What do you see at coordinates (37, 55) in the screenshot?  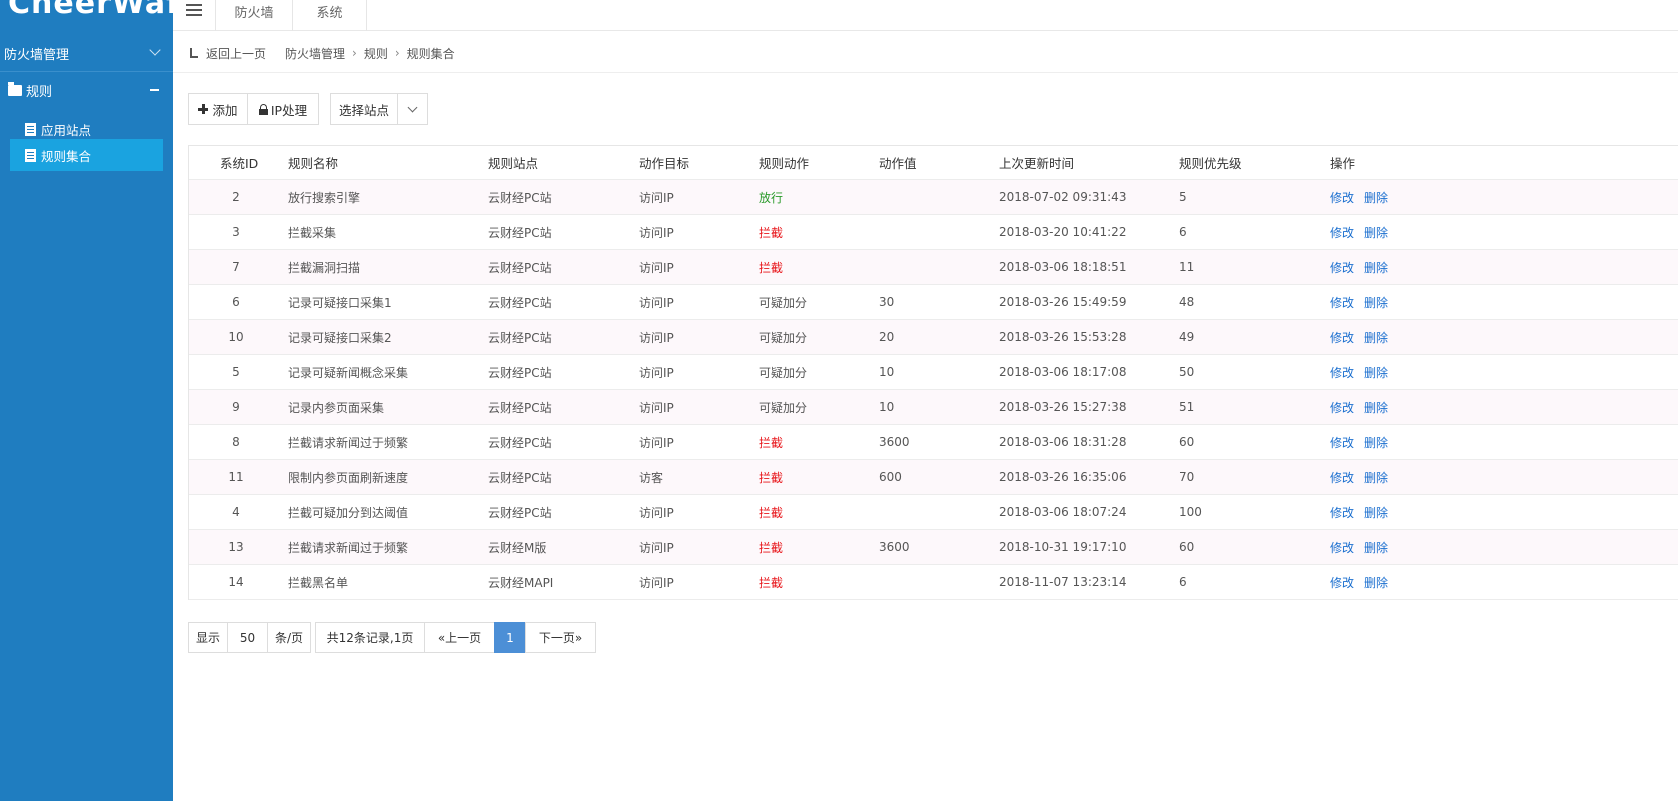 I see `menu-head-label: 防火墙管理` at bounding box center [37, 55].